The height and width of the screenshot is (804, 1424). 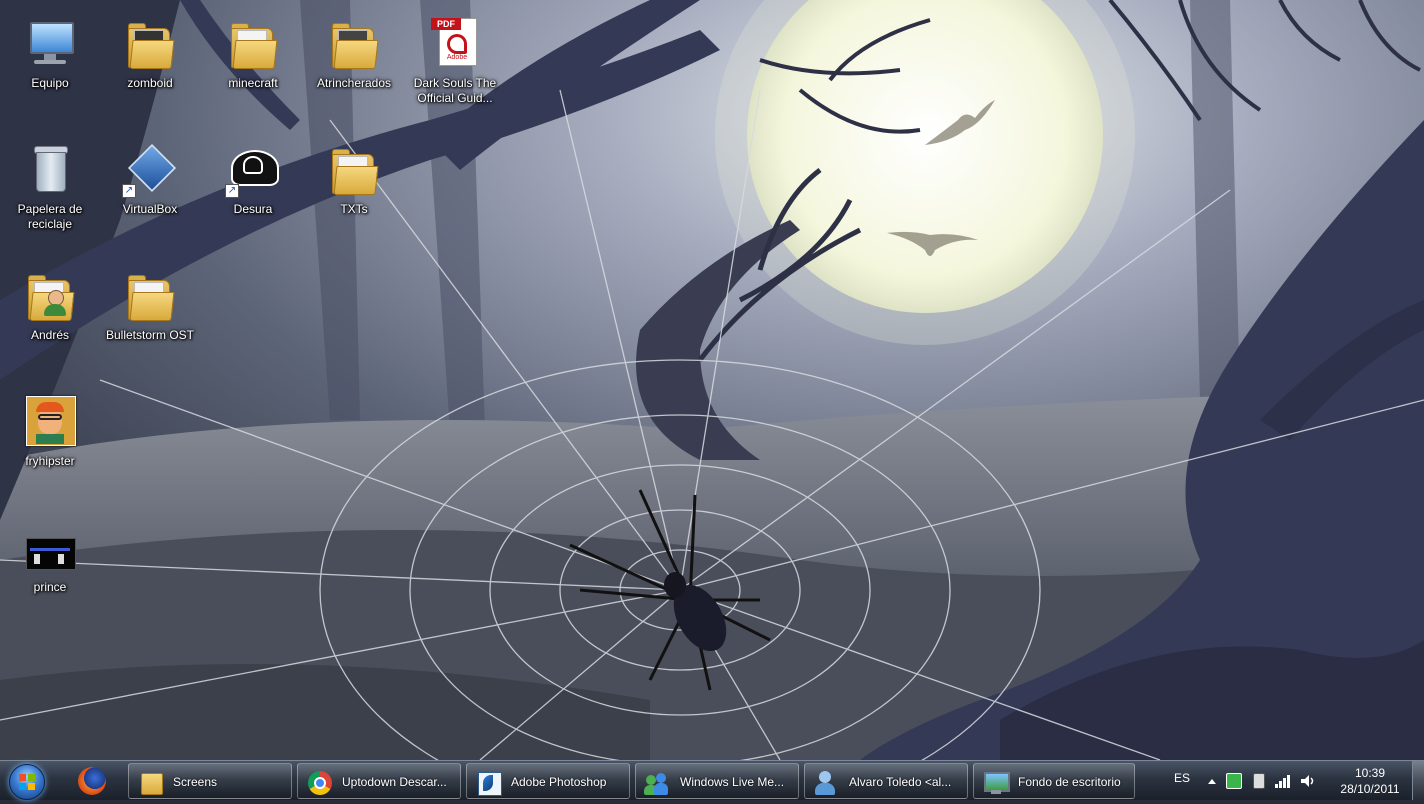 I want to click on desktop-icon-label: prince, so click(x=50, y=587).